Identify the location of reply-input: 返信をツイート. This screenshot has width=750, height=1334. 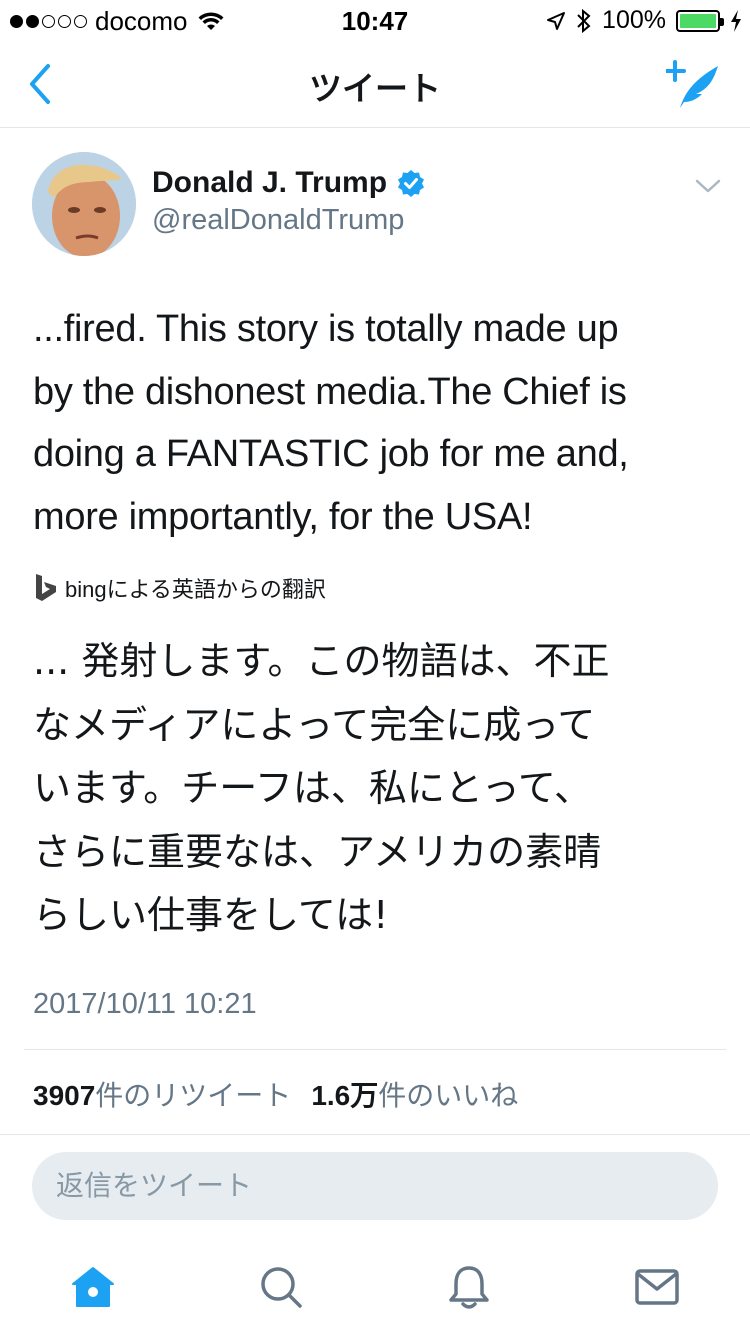
(375, 1186).